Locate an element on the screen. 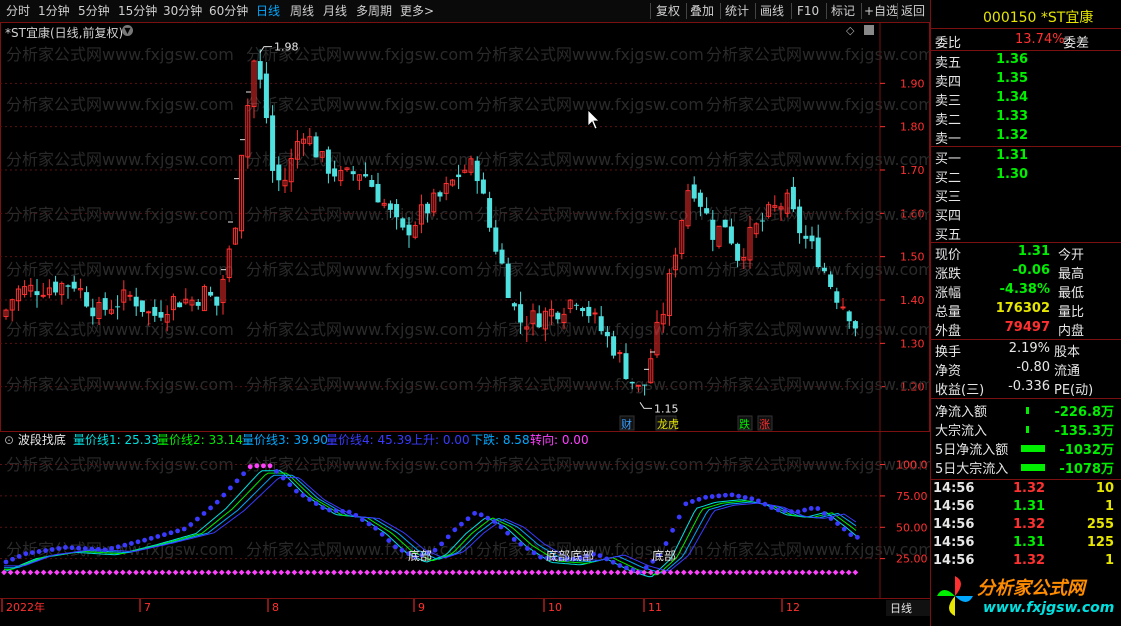 The height and width of the screenshot is (626, 1121). buy-level-label: 买二 is located at coordinates (948, 178).